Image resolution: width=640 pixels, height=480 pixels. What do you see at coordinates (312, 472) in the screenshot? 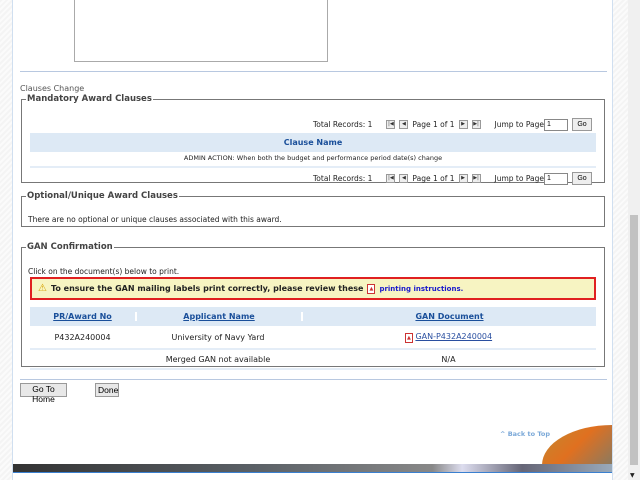
I see `footer-line` at bounding box center [312, 472].